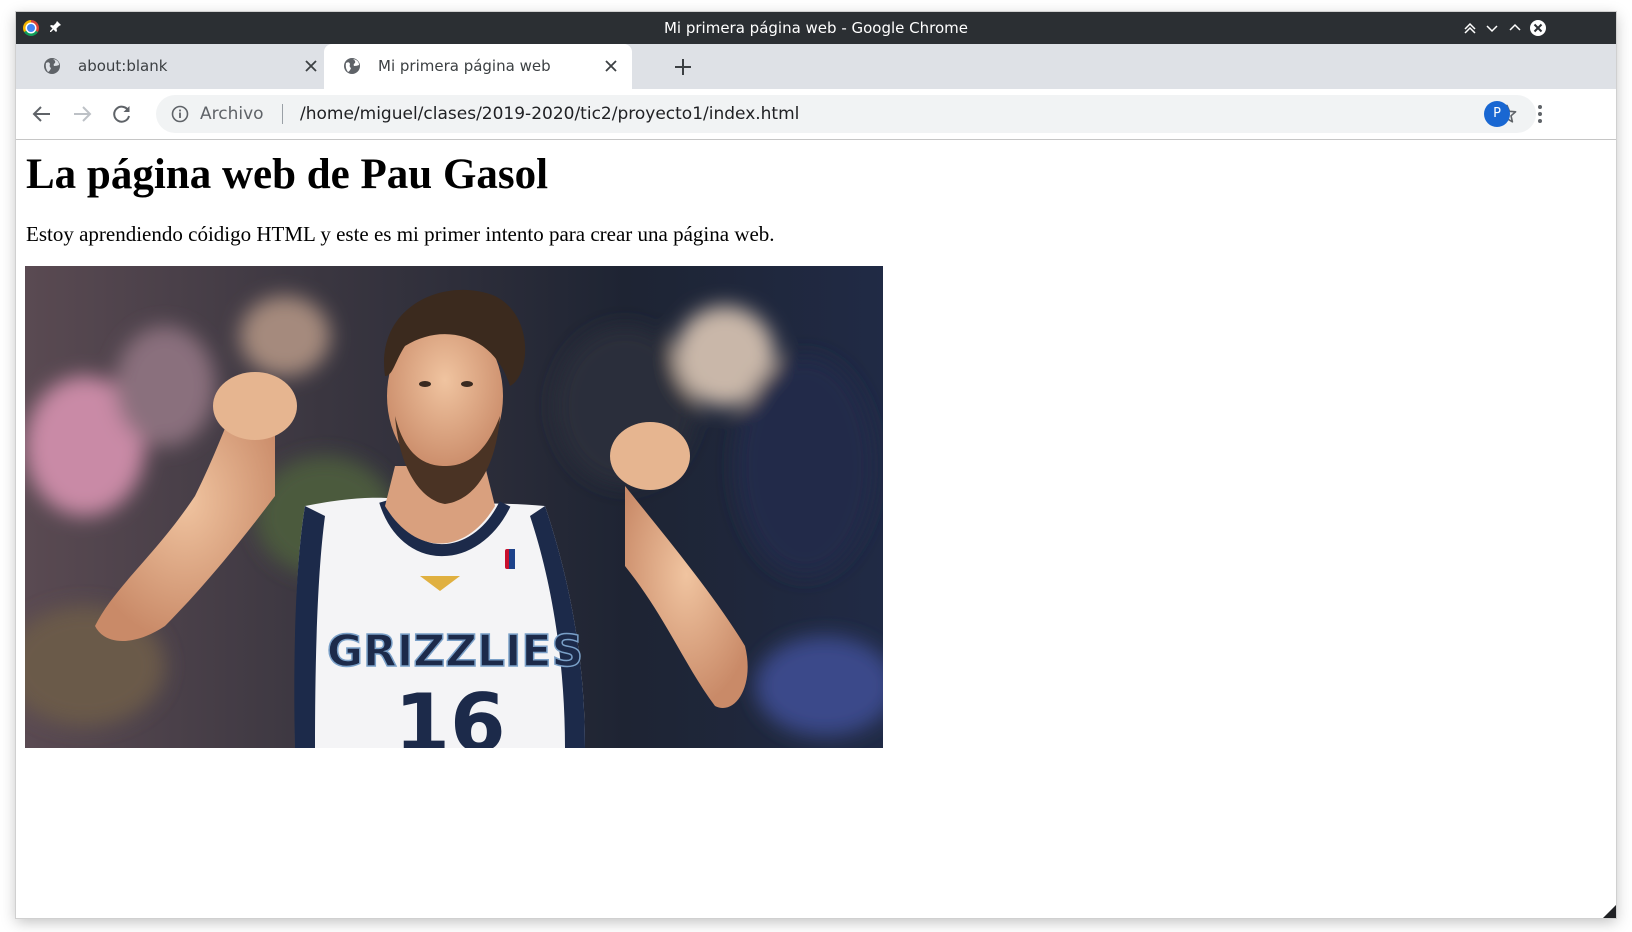 The height and width of the screenshot is (932, 1632). I want to click on forward-icon, so click(82, 114).